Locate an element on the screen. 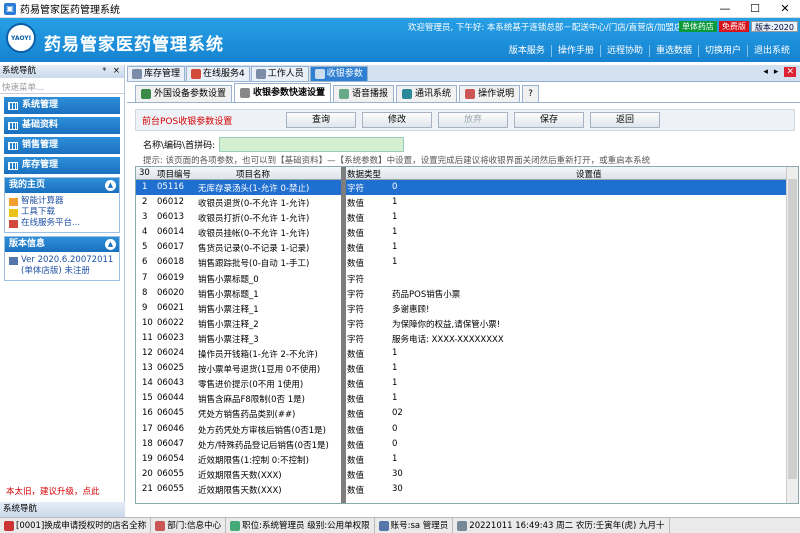 The image size is (800, 533). column-splitter is located at coordinates (343, 335).